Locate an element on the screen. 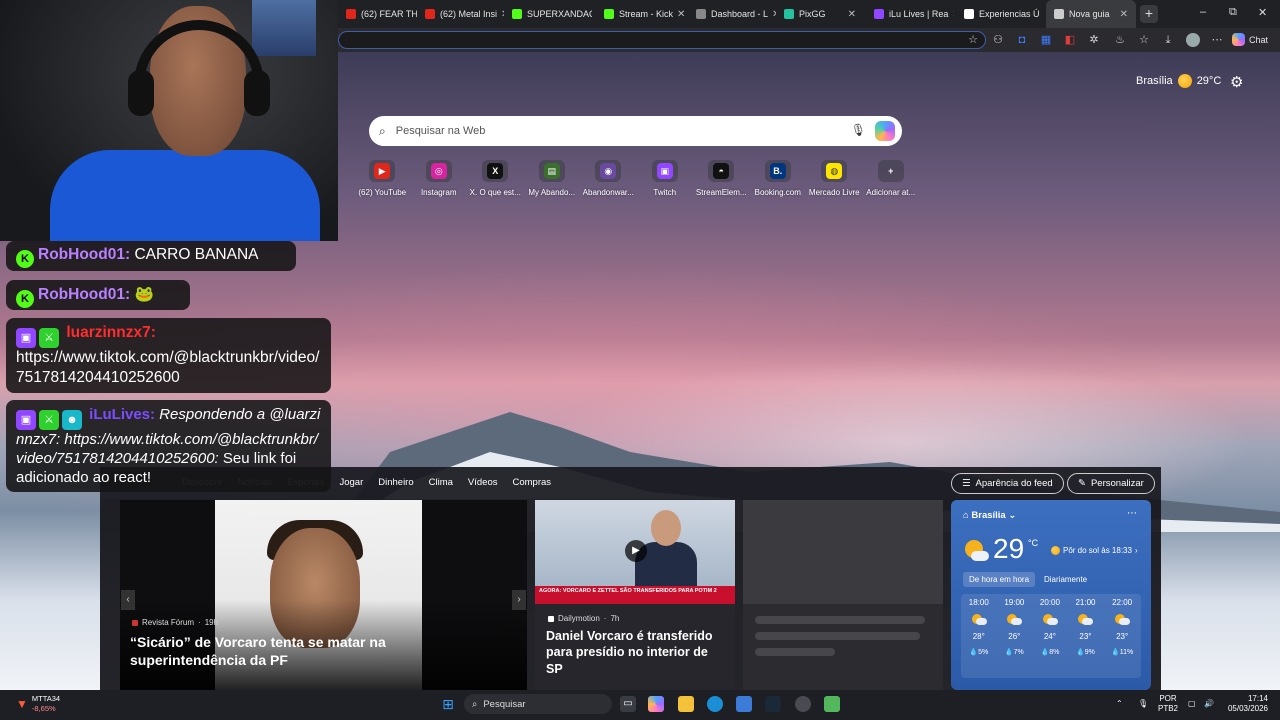 The image size is (1280, 720). web-search-box: ⌕ Pesquisar na Web 🎙 is located at coordinates (635, 131).